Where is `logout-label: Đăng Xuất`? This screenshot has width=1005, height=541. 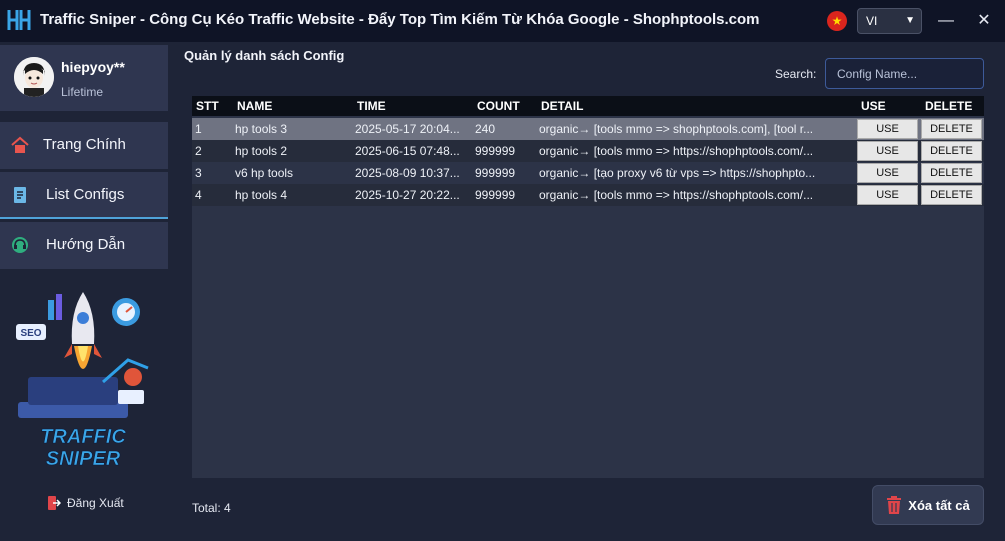 logout-label: Đăng Xuất is located at coordinates (95, 503).